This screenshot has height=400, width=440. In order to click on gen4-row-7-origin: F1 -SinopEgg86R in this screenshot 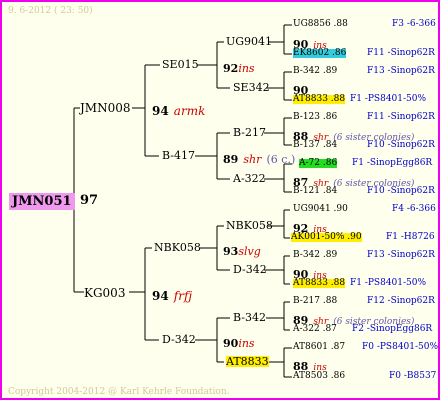, I will do `click(392, 163)`.